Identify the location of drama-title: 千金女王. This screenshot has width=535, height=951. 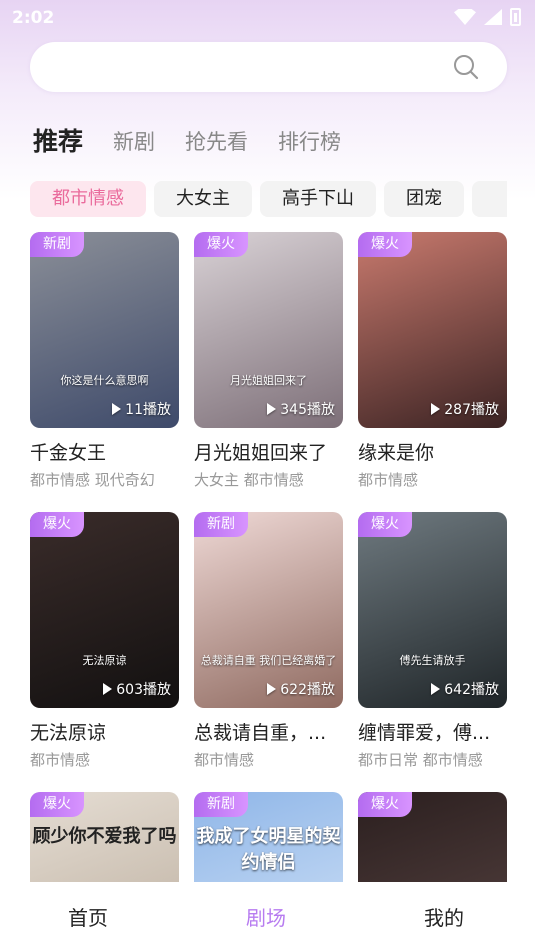
(104, 453).